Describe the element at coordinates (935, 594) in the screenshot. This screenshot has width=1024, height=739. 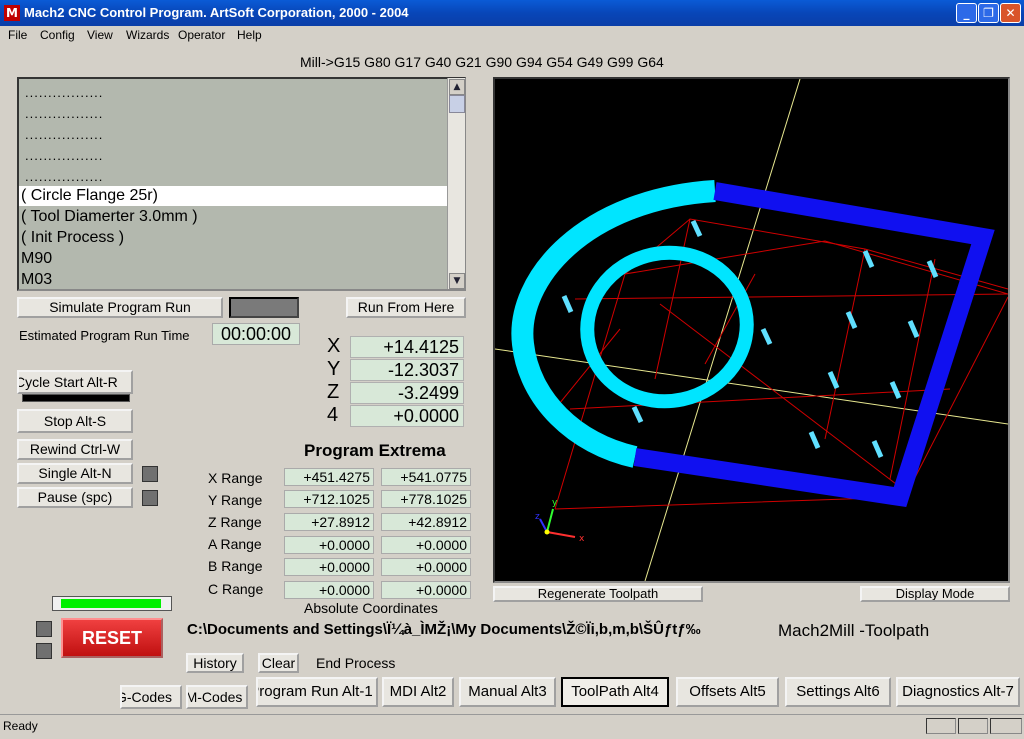
I see `display-mode-button: Display Mode` at that location.